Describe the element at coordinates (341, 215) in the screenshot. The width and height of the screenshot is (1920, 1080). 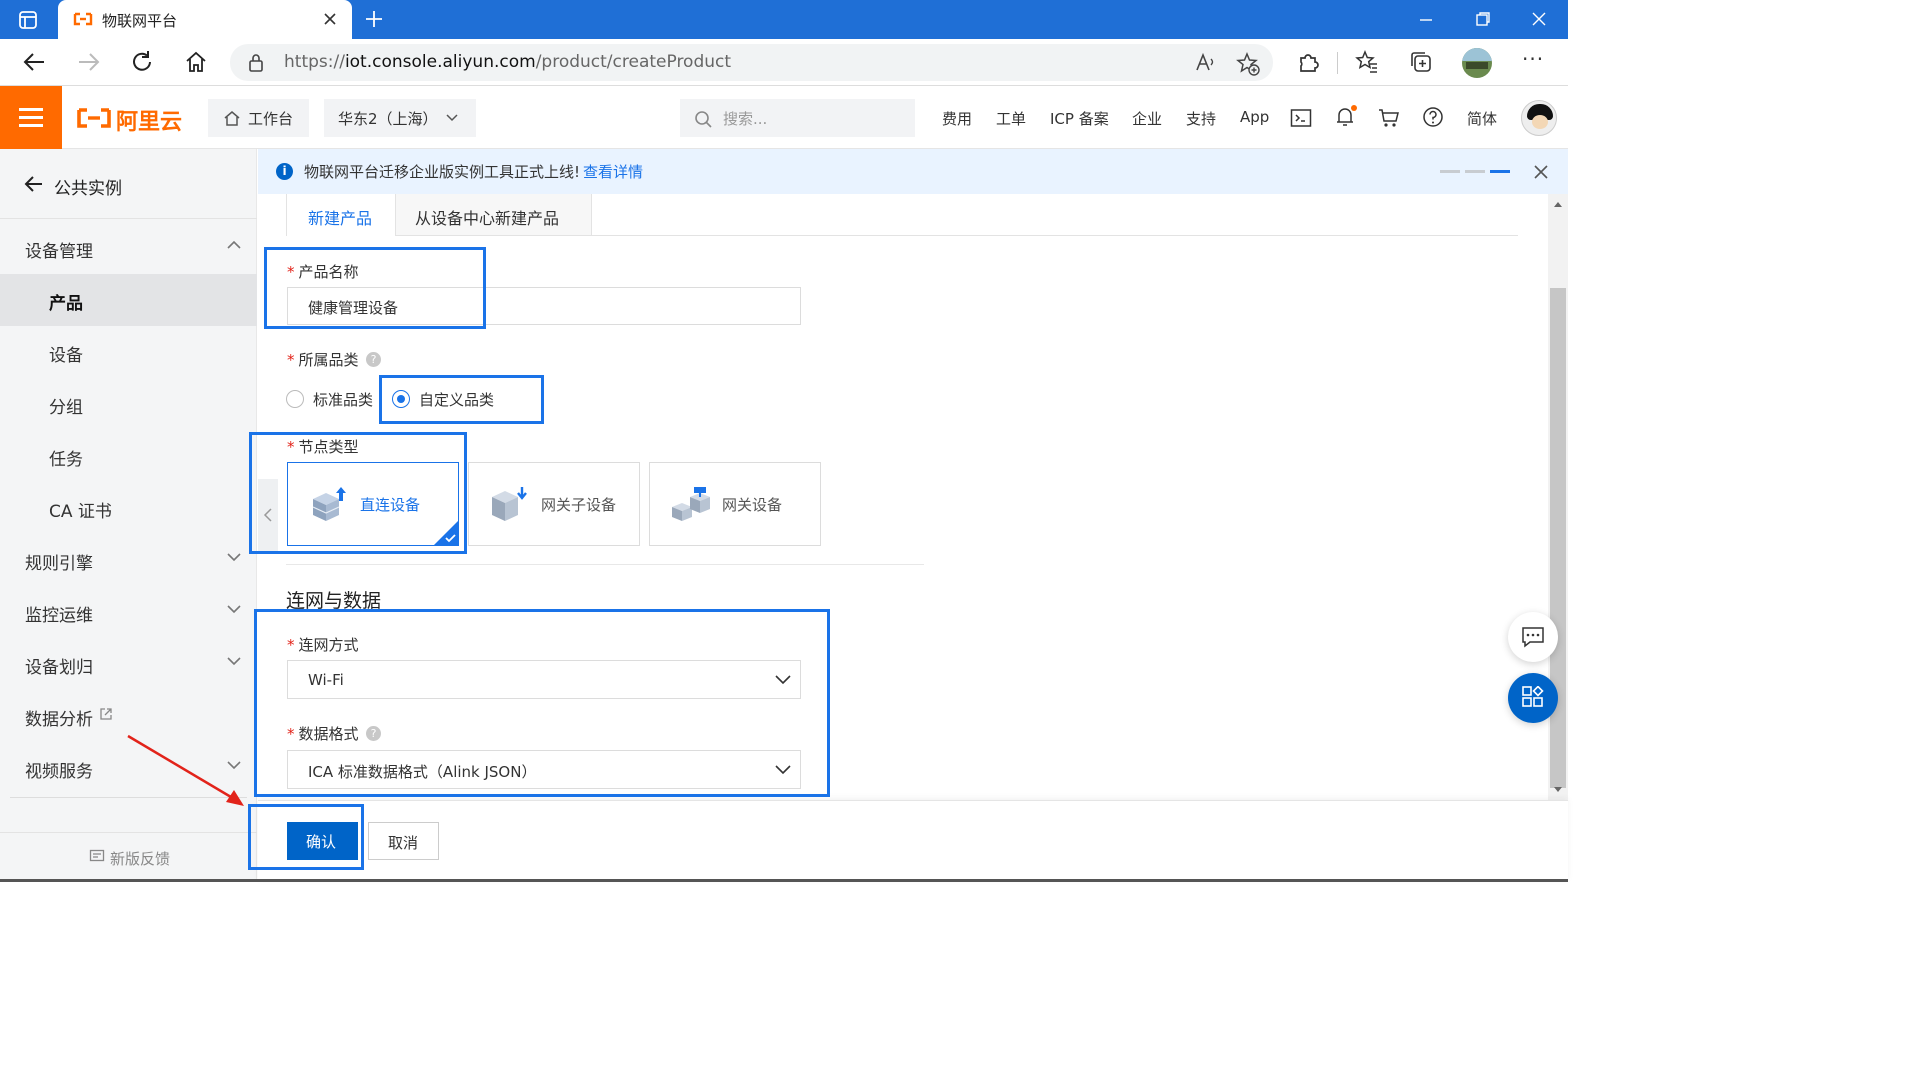
I see `tab-new-product: 新建产品` at that location.